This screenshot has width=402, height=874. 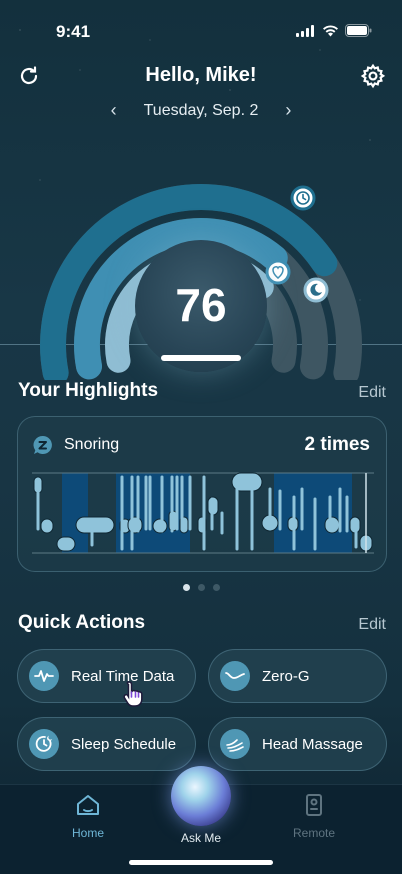 I want to click on sleep-score-value: 76, so click(x=201, y=305).